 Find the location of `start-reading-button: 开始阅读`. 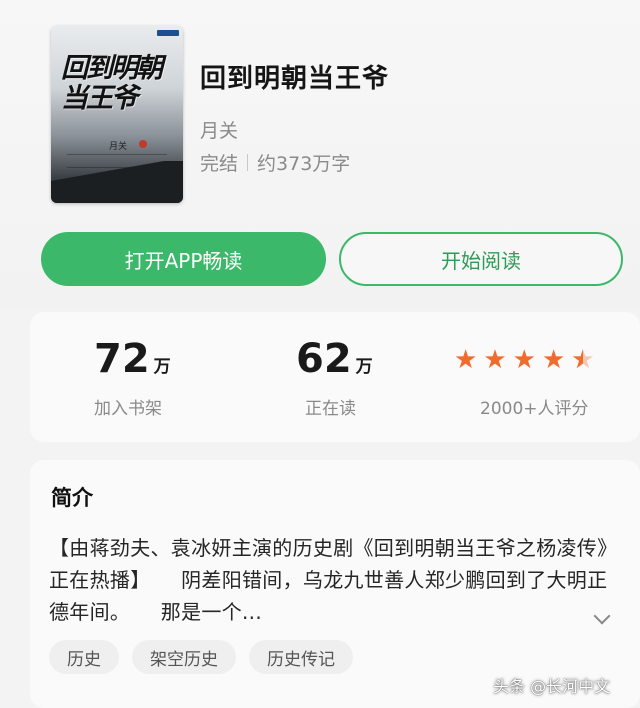

start-reading-button: 开始阅读 is located at coordinates (481, 259).